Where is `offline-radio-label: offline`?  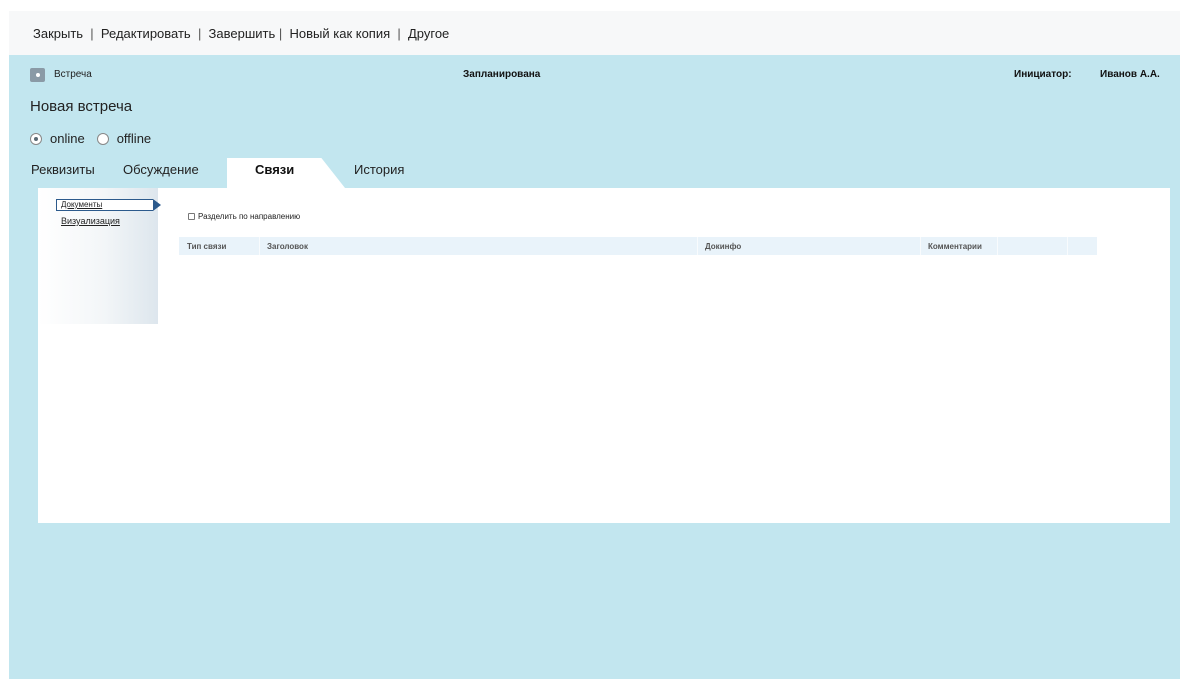 offline-radio-label: offline is located at coordinates (134, 138).